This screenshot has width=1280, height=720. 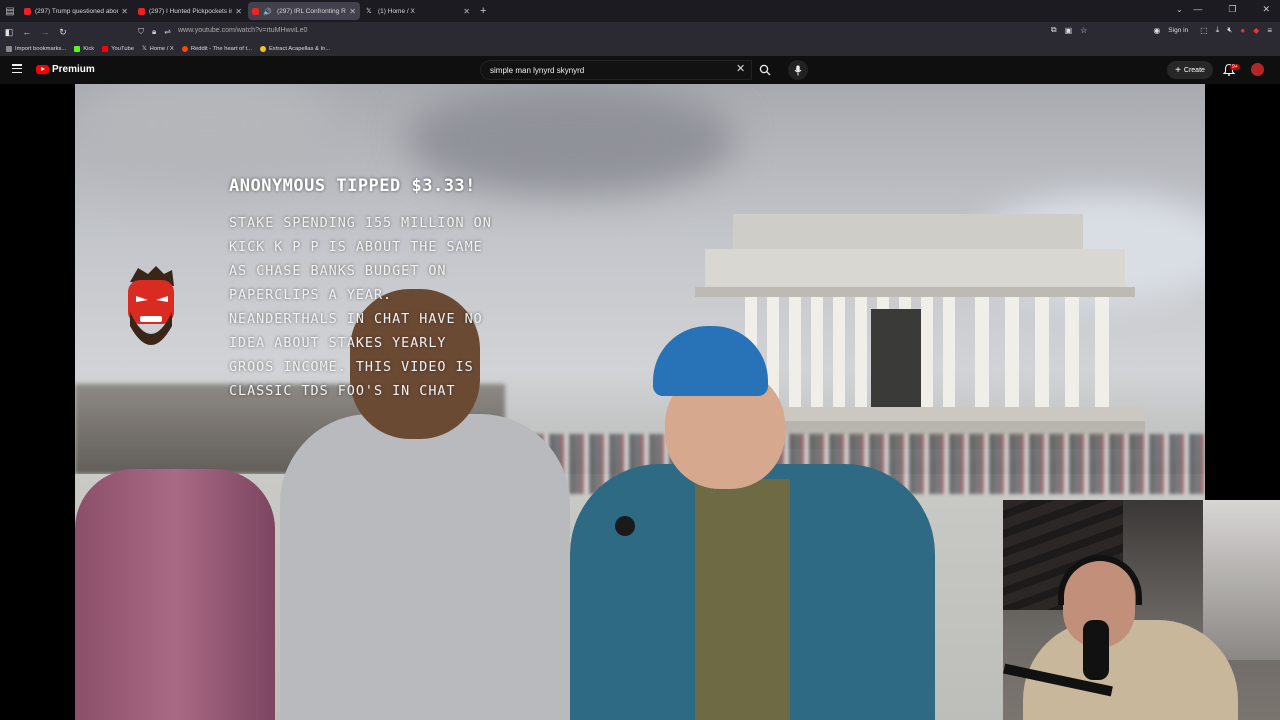 I want to click on search-button, so click(x=765, y=70).